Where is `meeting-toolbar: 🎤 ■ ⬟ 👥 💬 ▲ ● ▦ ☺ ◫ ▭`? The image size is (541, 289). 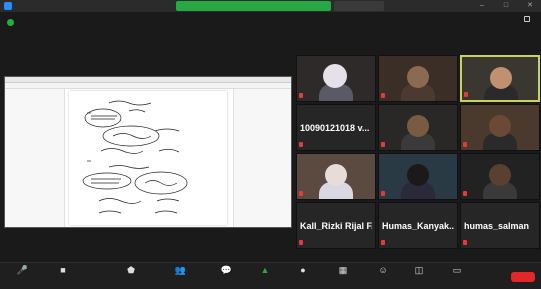
meeting-toolbar: 🎤 ■ ⬟ 👥 💬 ▲ ● ▦ ☺ ◫ ▭ is located at coordinates (270, 275).